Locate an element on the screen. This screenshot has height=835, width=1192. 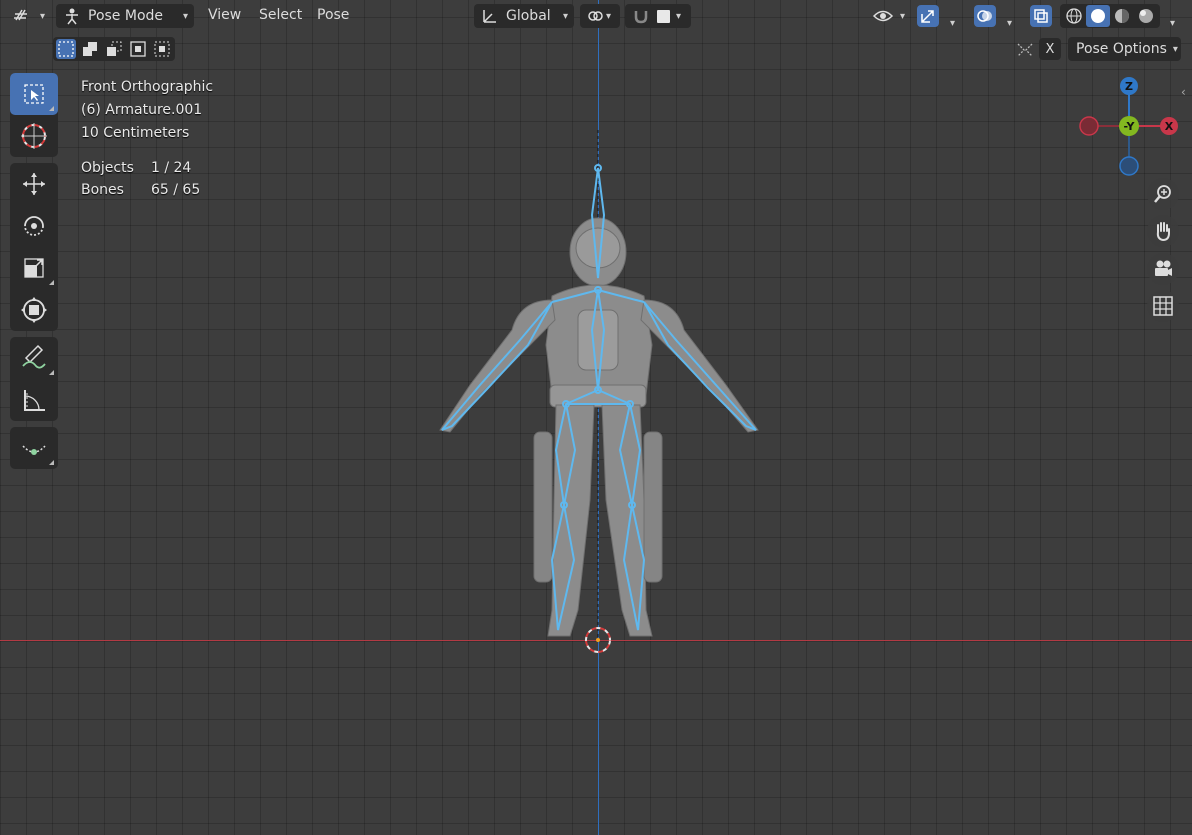
view-name: Front Orthographic is located at coordinates (147, 87).